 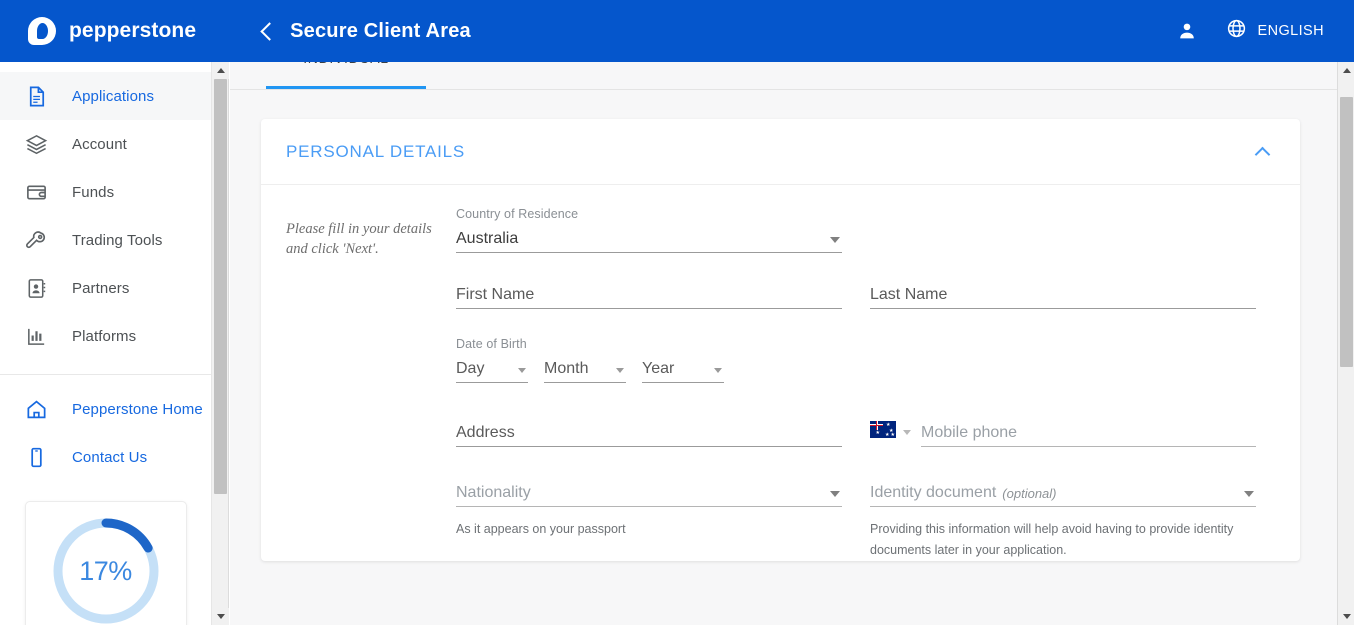 What do you see at coordinates (220, 286) in the screenshot?
I see `sidebar-scrollbar-thumb` at bounding box center [220, 286].